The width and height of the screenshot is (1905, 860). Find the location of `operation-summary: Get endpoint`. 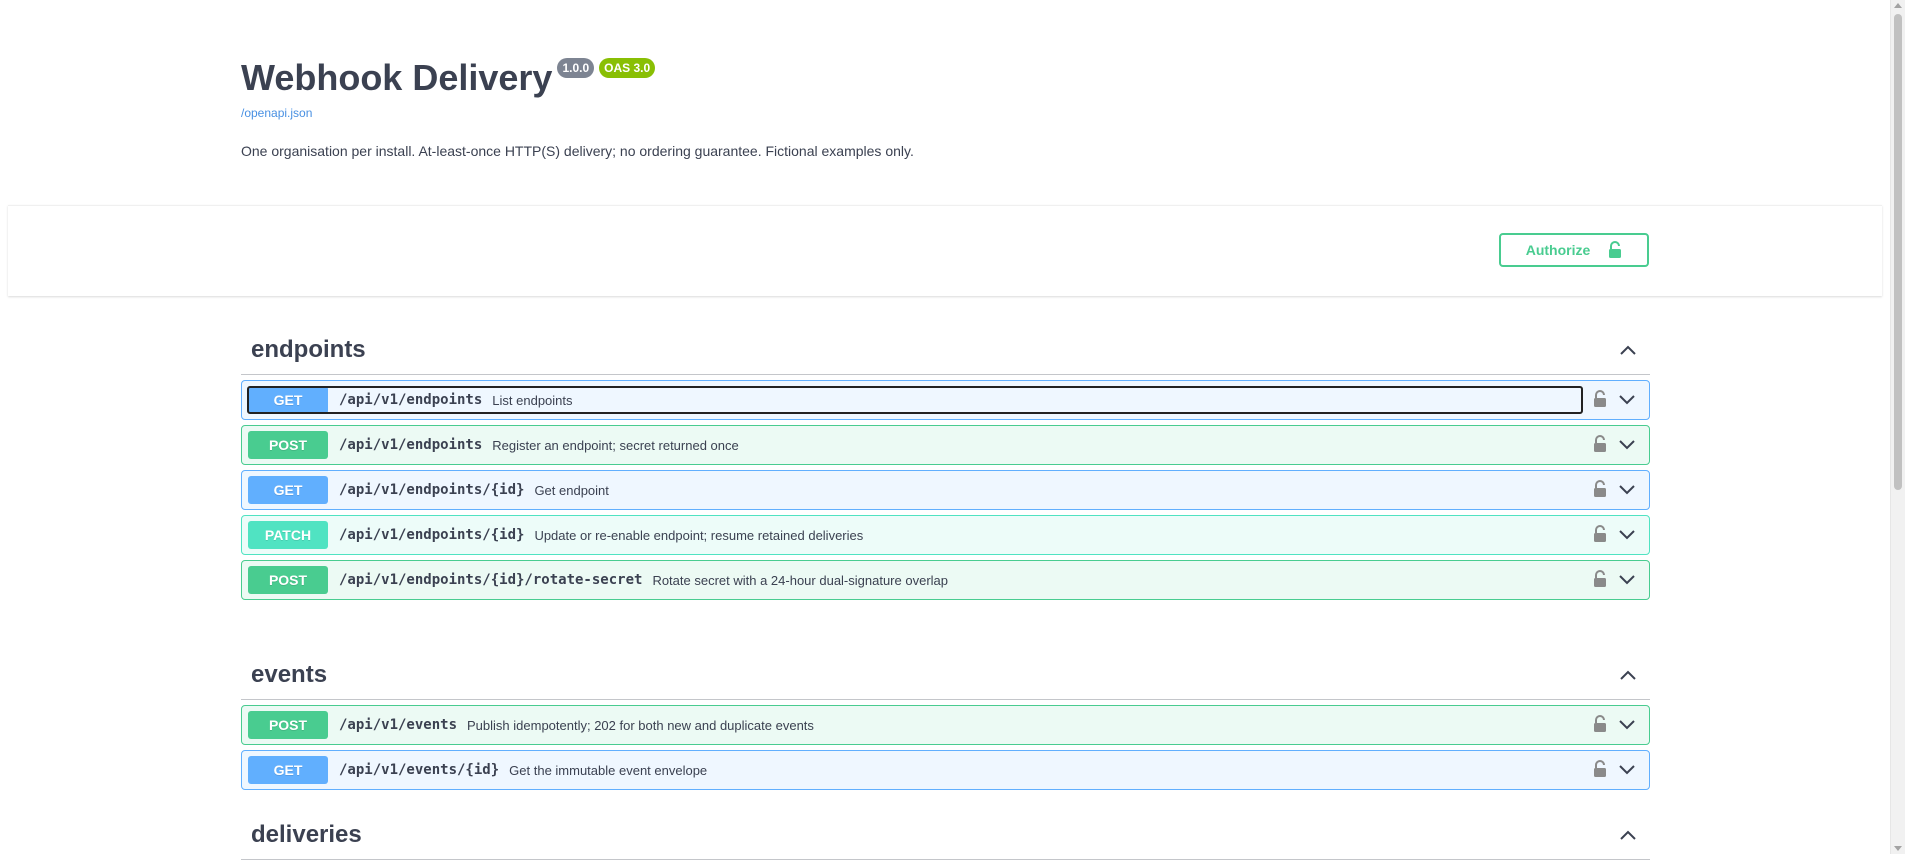

operation-summary: Get endpoint is located at coordinates (571, 490).